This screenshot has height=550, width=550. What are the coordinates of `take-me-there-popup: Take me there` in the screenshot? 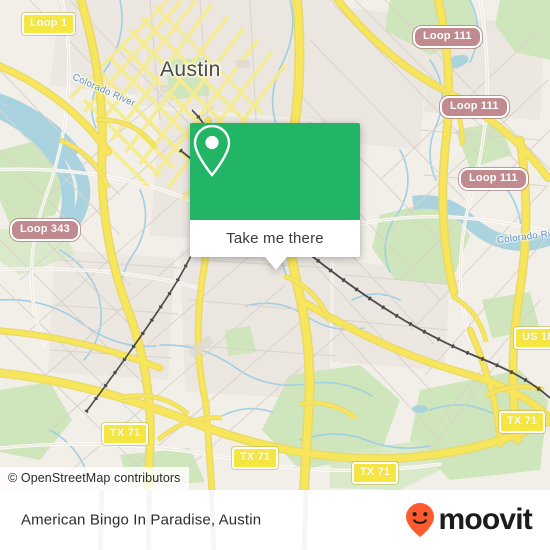 It's located at (275, 196).